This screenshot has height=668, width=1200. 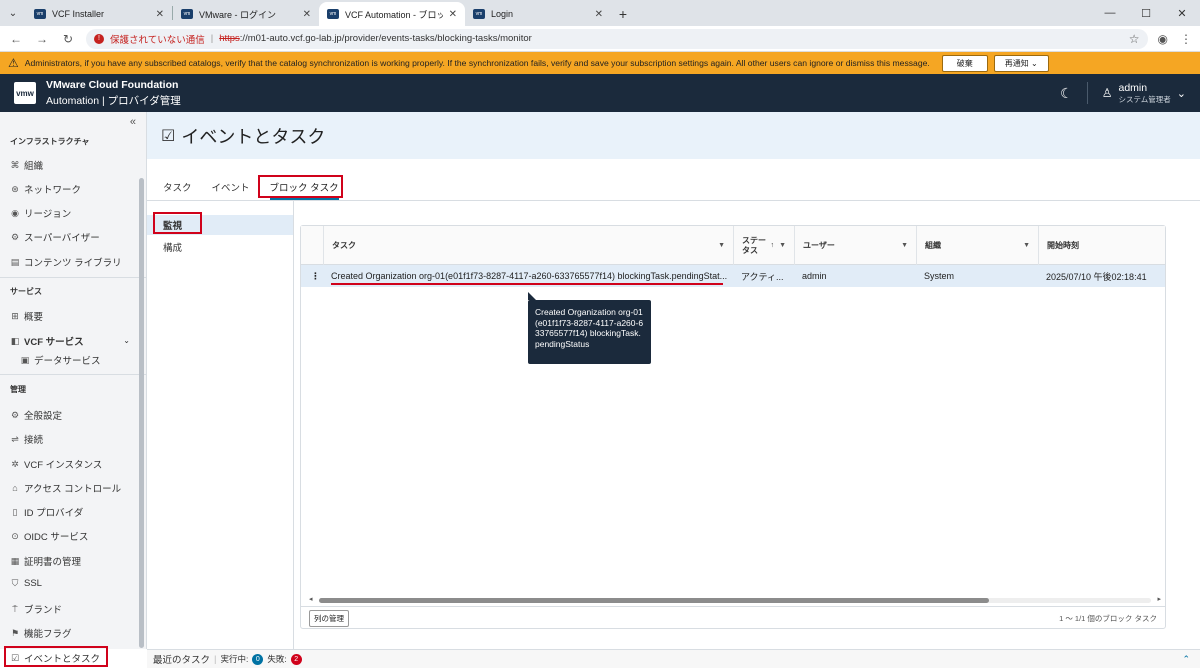 What do you see at coordinates (63, 465) in the screenshot?
I see `sidebar-item-label: VCF インスタンス` at bounding box center [63, 465].